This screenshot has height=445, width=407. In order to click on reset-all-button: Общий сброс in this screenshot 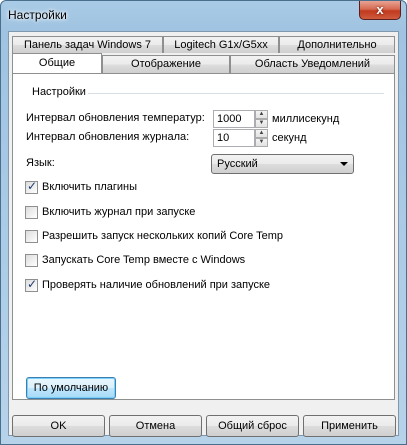, I will do `click(252, 426)`.